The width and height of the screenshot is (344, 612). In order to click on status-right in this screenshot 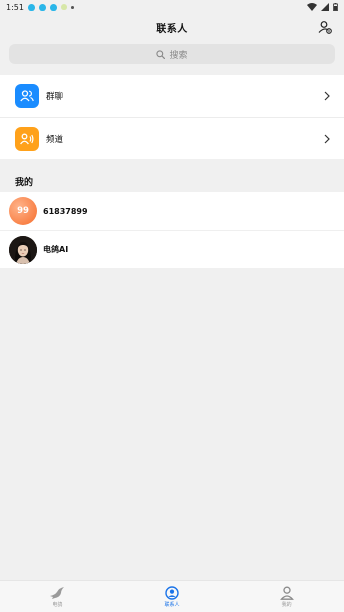, I will do `click(322, 7)`.